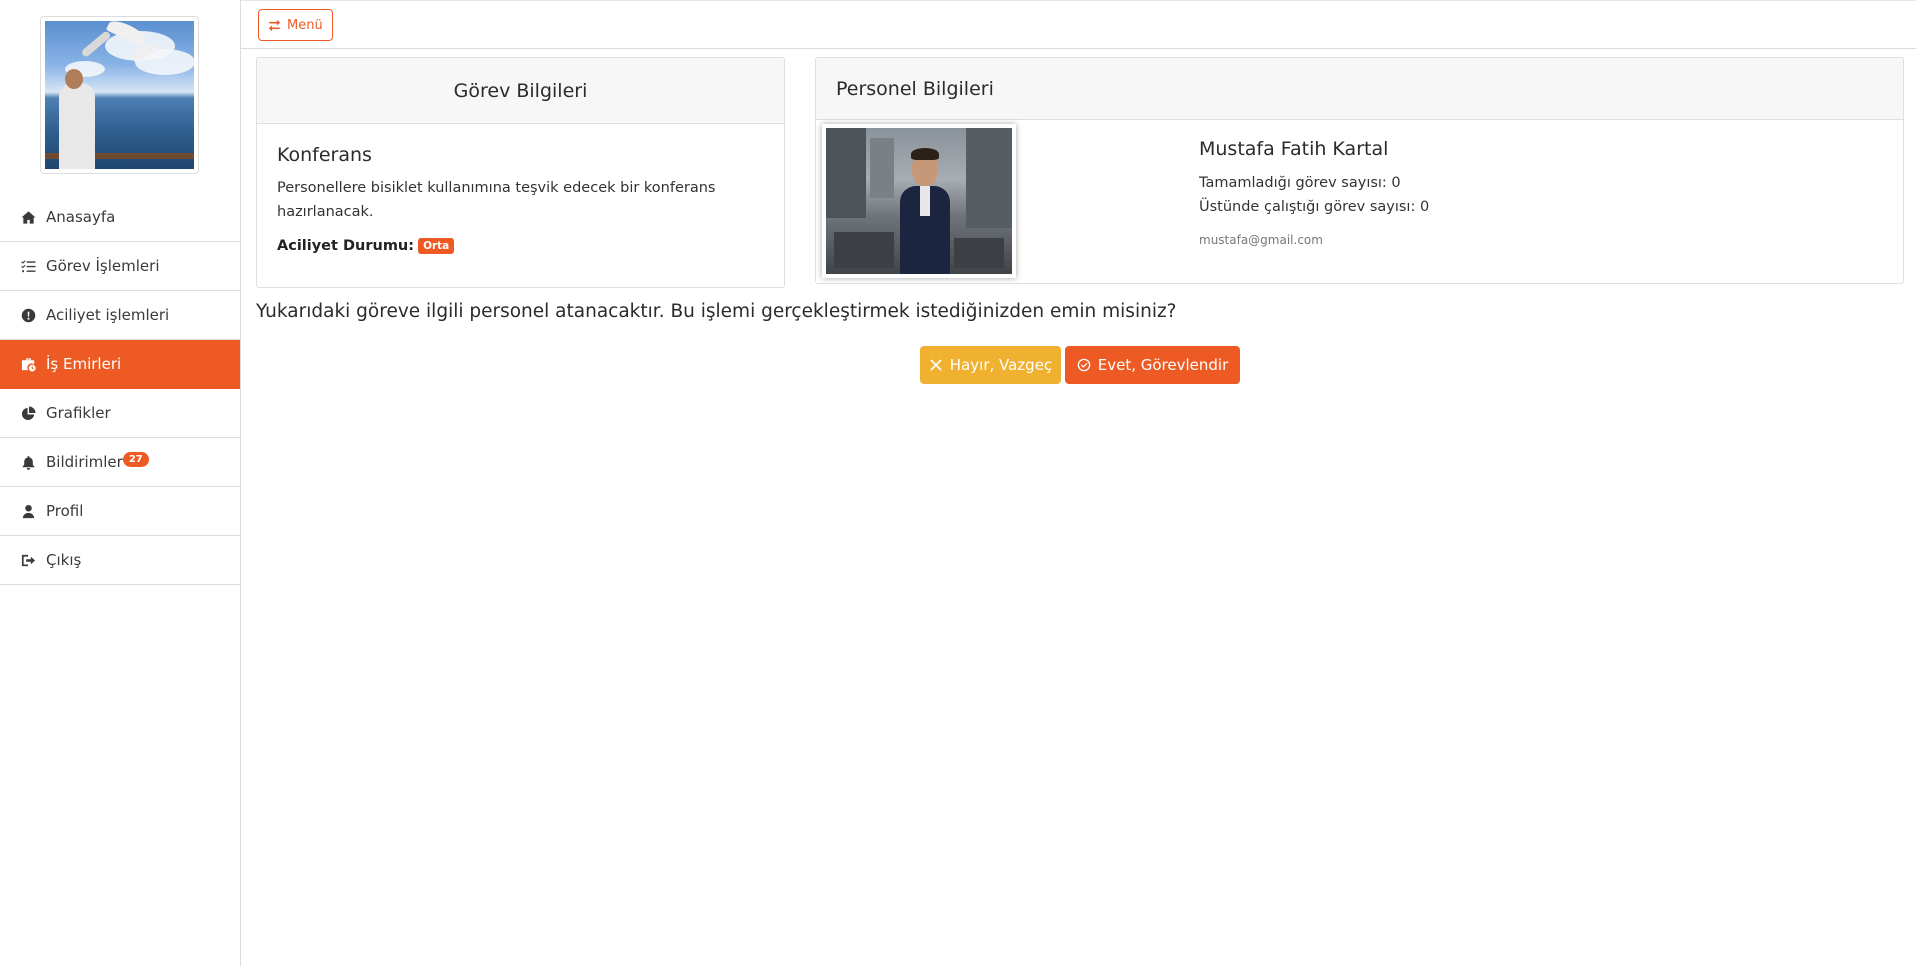 The image size is (1916, 966). What do you see at coordinates (520, 246) in the screenshot?
I see `urgency-row: Aciliyet Durumu: Orta` at bounding box center [520, 246].